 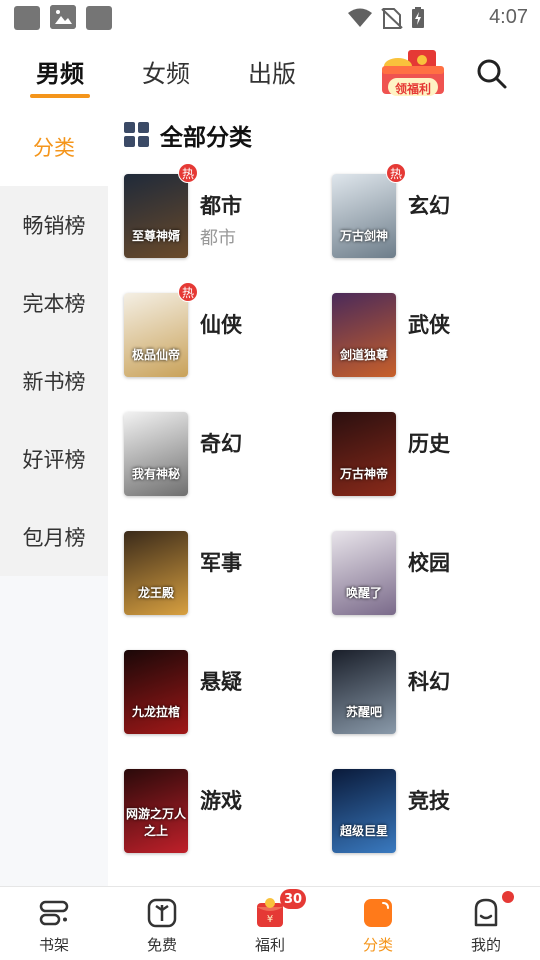 What do you see at coordinates (60, 71) in the screenshot?
I see `tab-male: 男频` at bounding box center [60, 71].